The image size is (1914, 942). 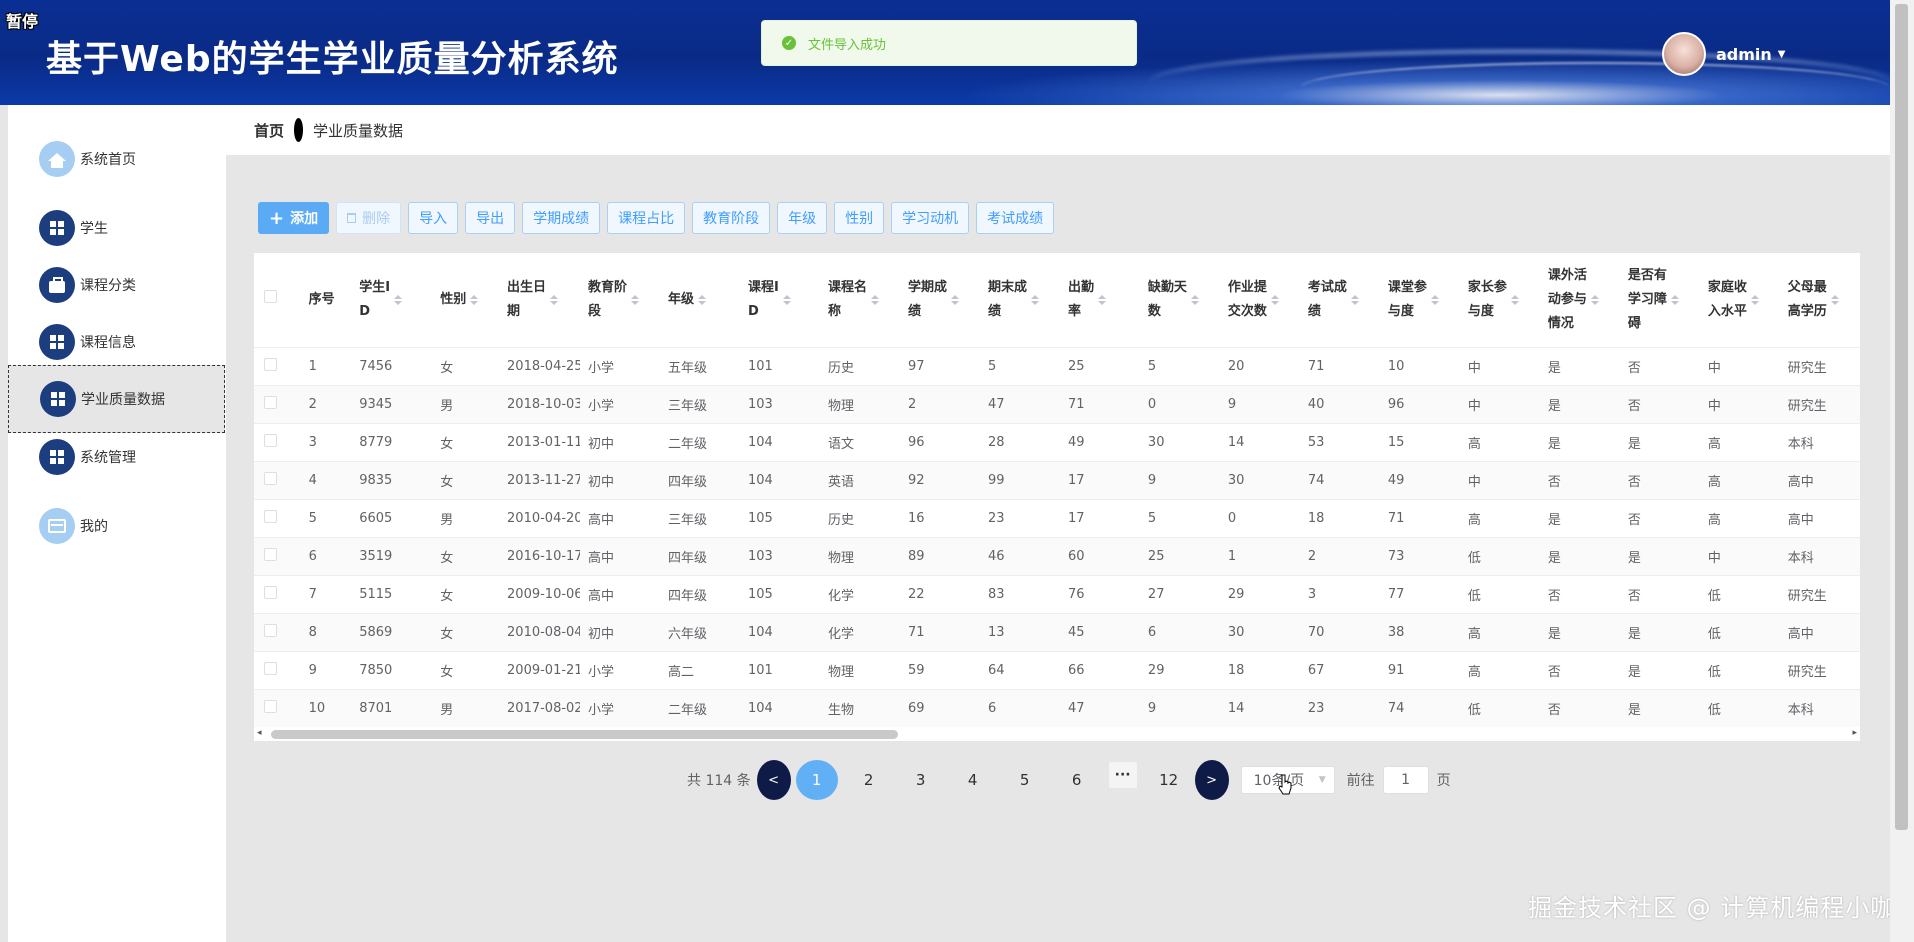 What do you see at coordinates (1744, 54) in the screenshot?
I see `username: admin` at bounding box center [1744, 54].